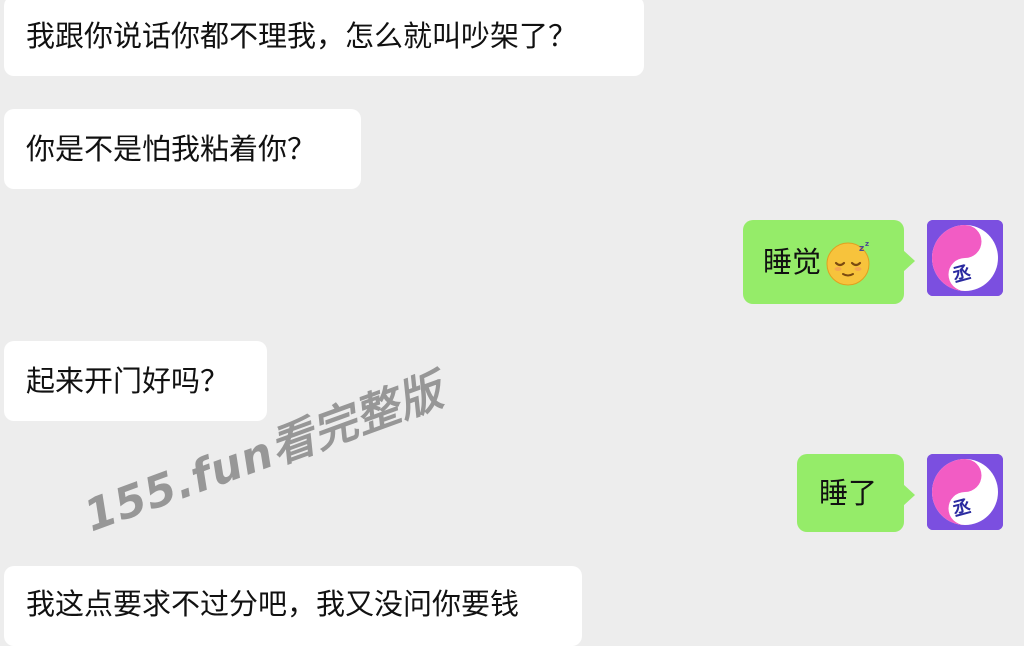  What do you see at coordinates (792, 262) in the screenshot?
I see `message-text: 睡觉` at bounding box center [792, 262].